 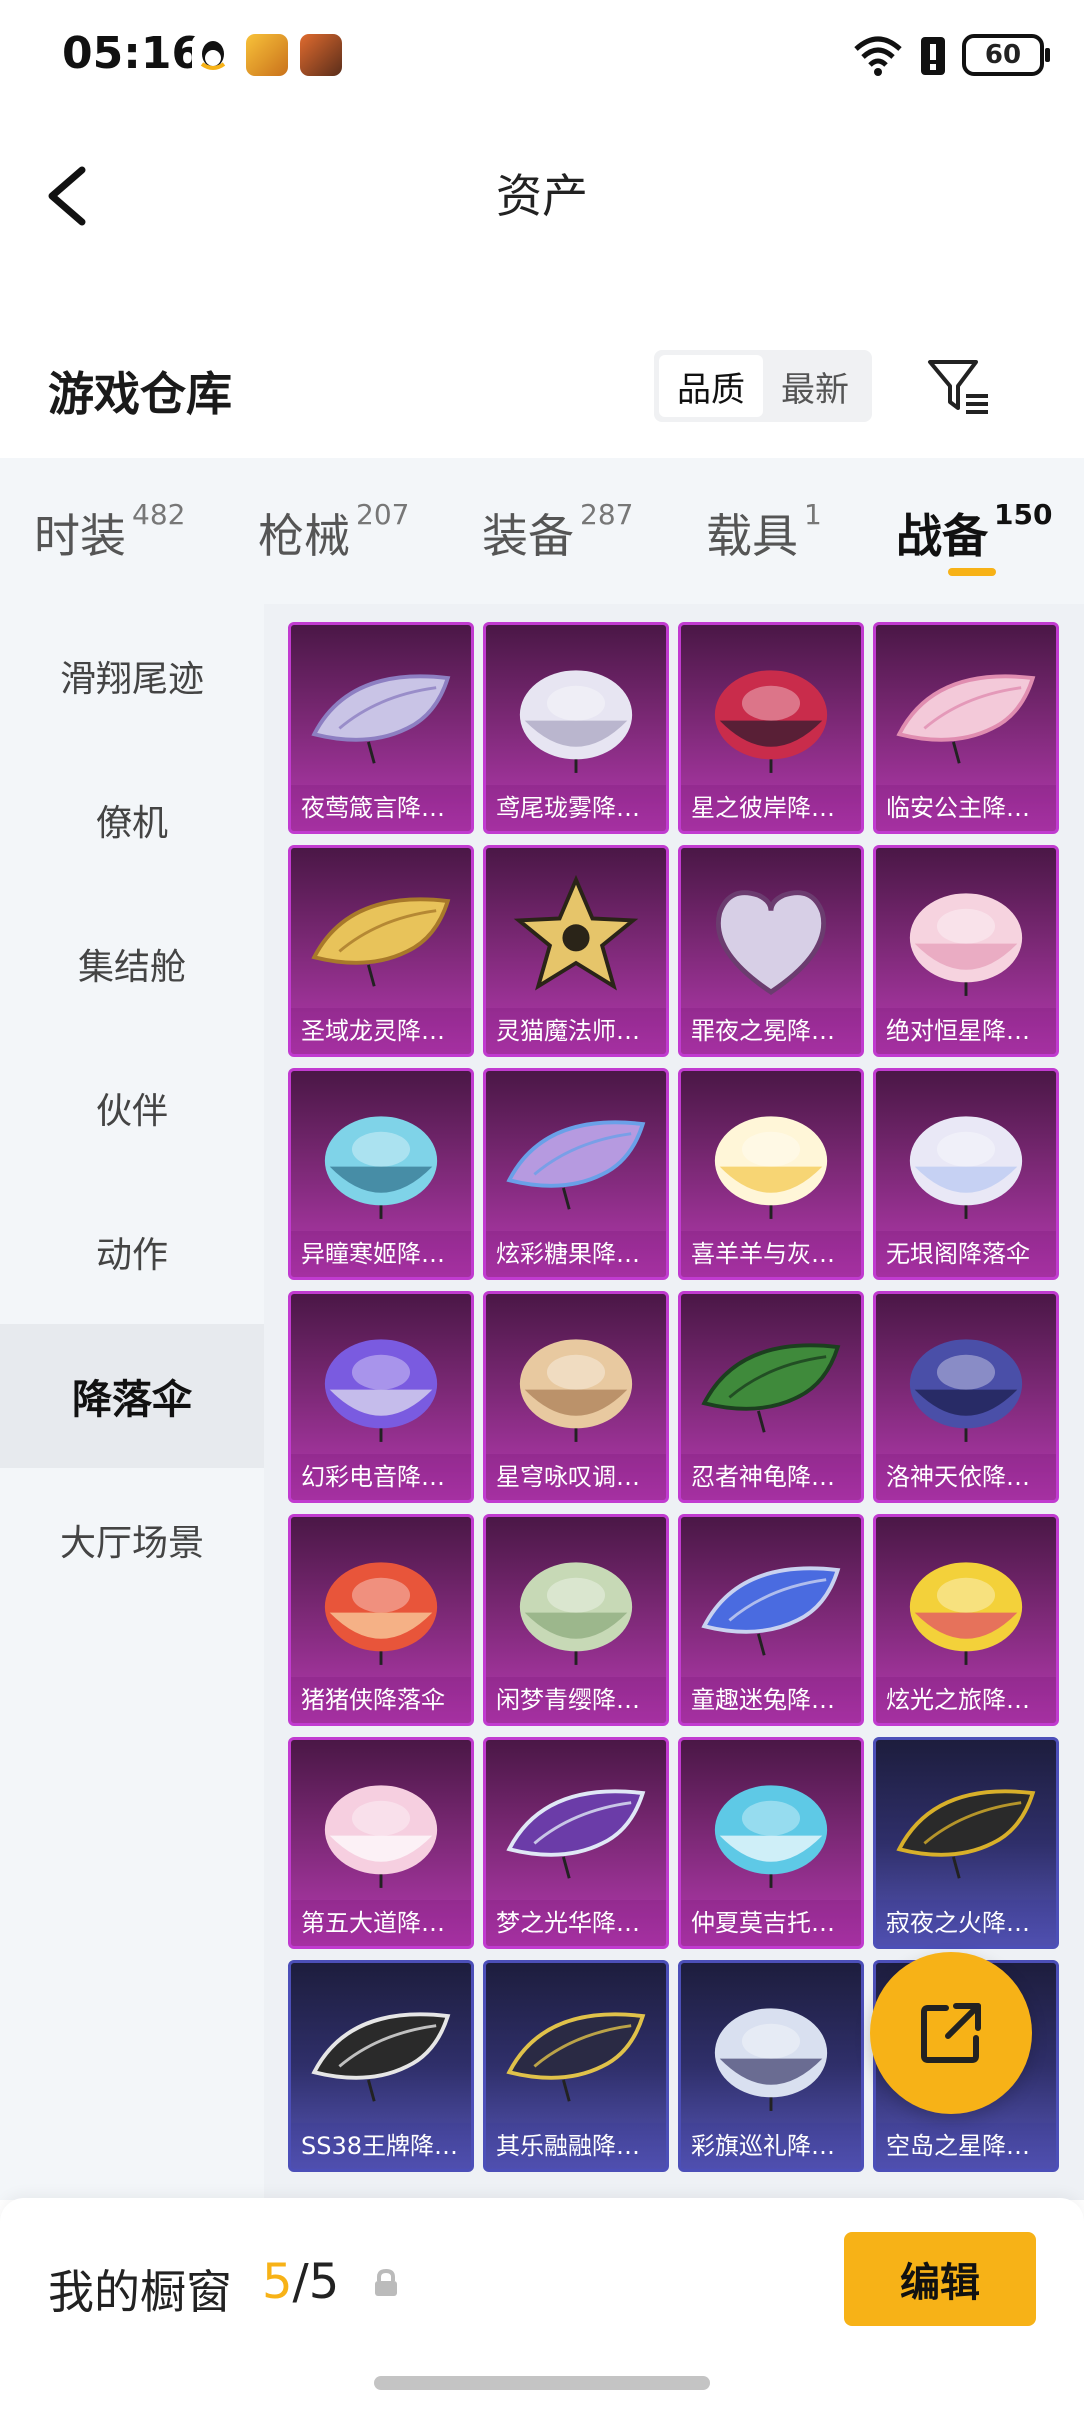 What do you see at coordinates (132, 1396) in the screenshot?
I see `sidebar-item-parachute: 降落伞` at bounding box center [132, 1396].